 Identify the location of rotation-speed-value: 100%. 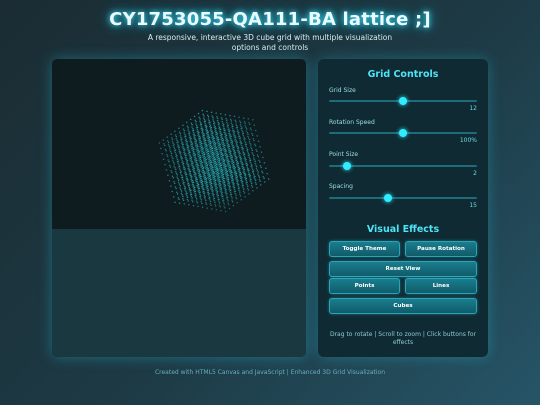
(468, 140).